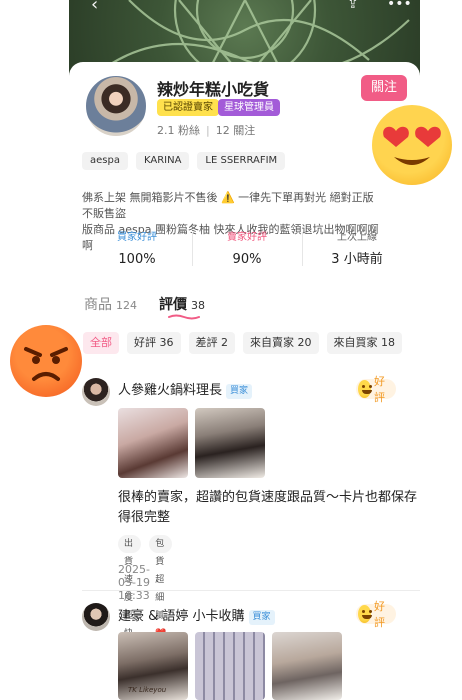  What do you see at coordinates (98, 305) in the screenshot?
I see `tab-label: 商品` at bounding box center [98, 305].